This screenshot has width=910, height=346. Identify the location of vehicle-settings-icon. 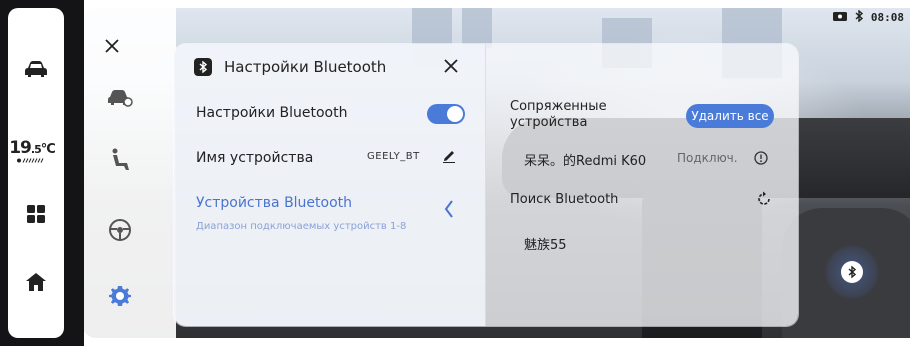
(120, 98).